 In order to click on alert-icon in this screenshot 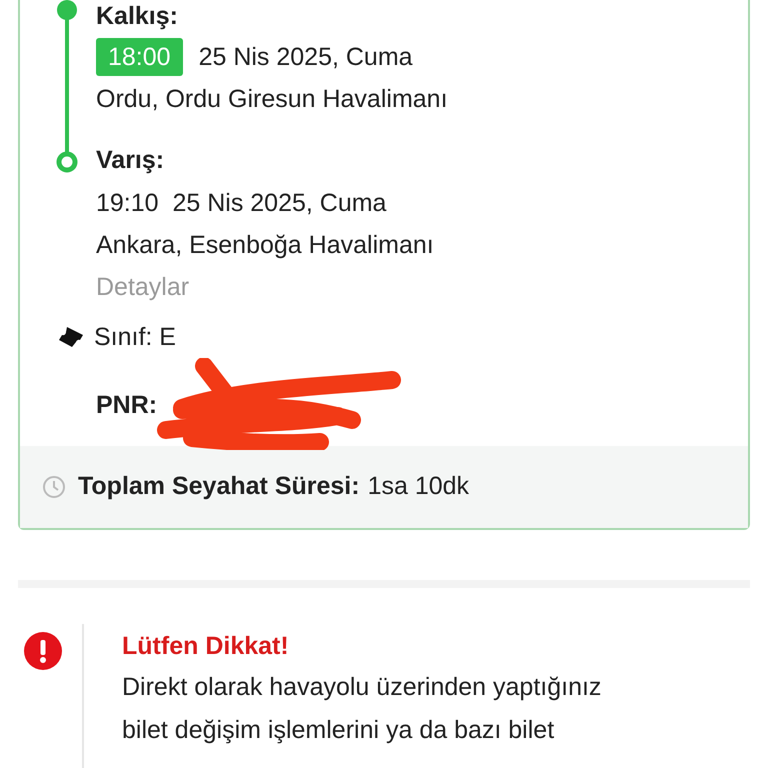, I will do `click(43, 651)`.